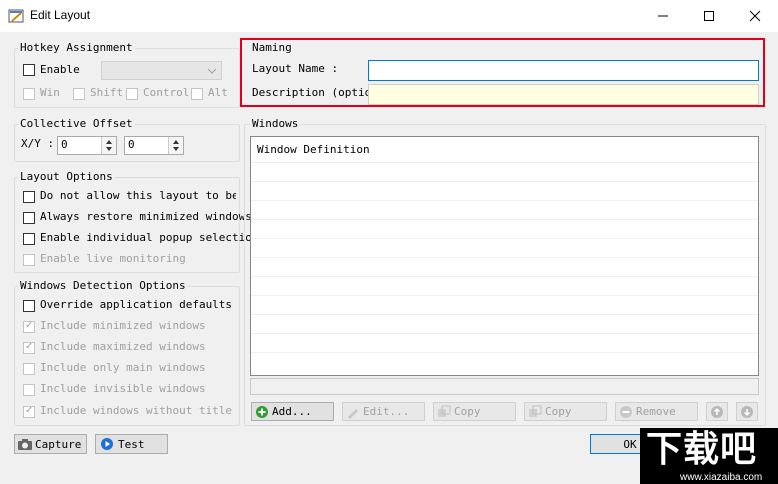  I want to click on arrow-up-icon, so click(717, 411).